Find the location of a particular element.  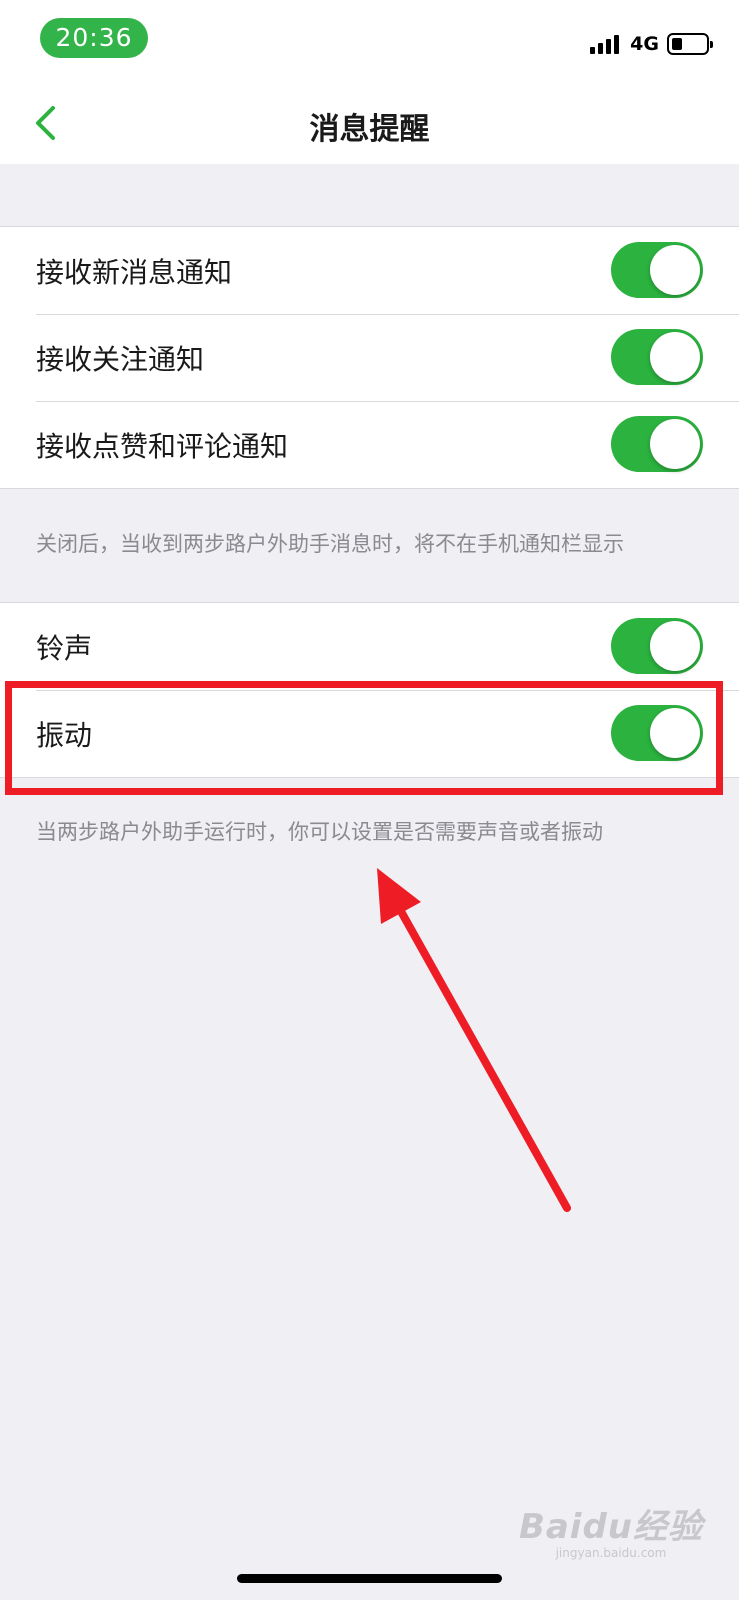

status-indicators: 4G is located at coordinates (651, 44).